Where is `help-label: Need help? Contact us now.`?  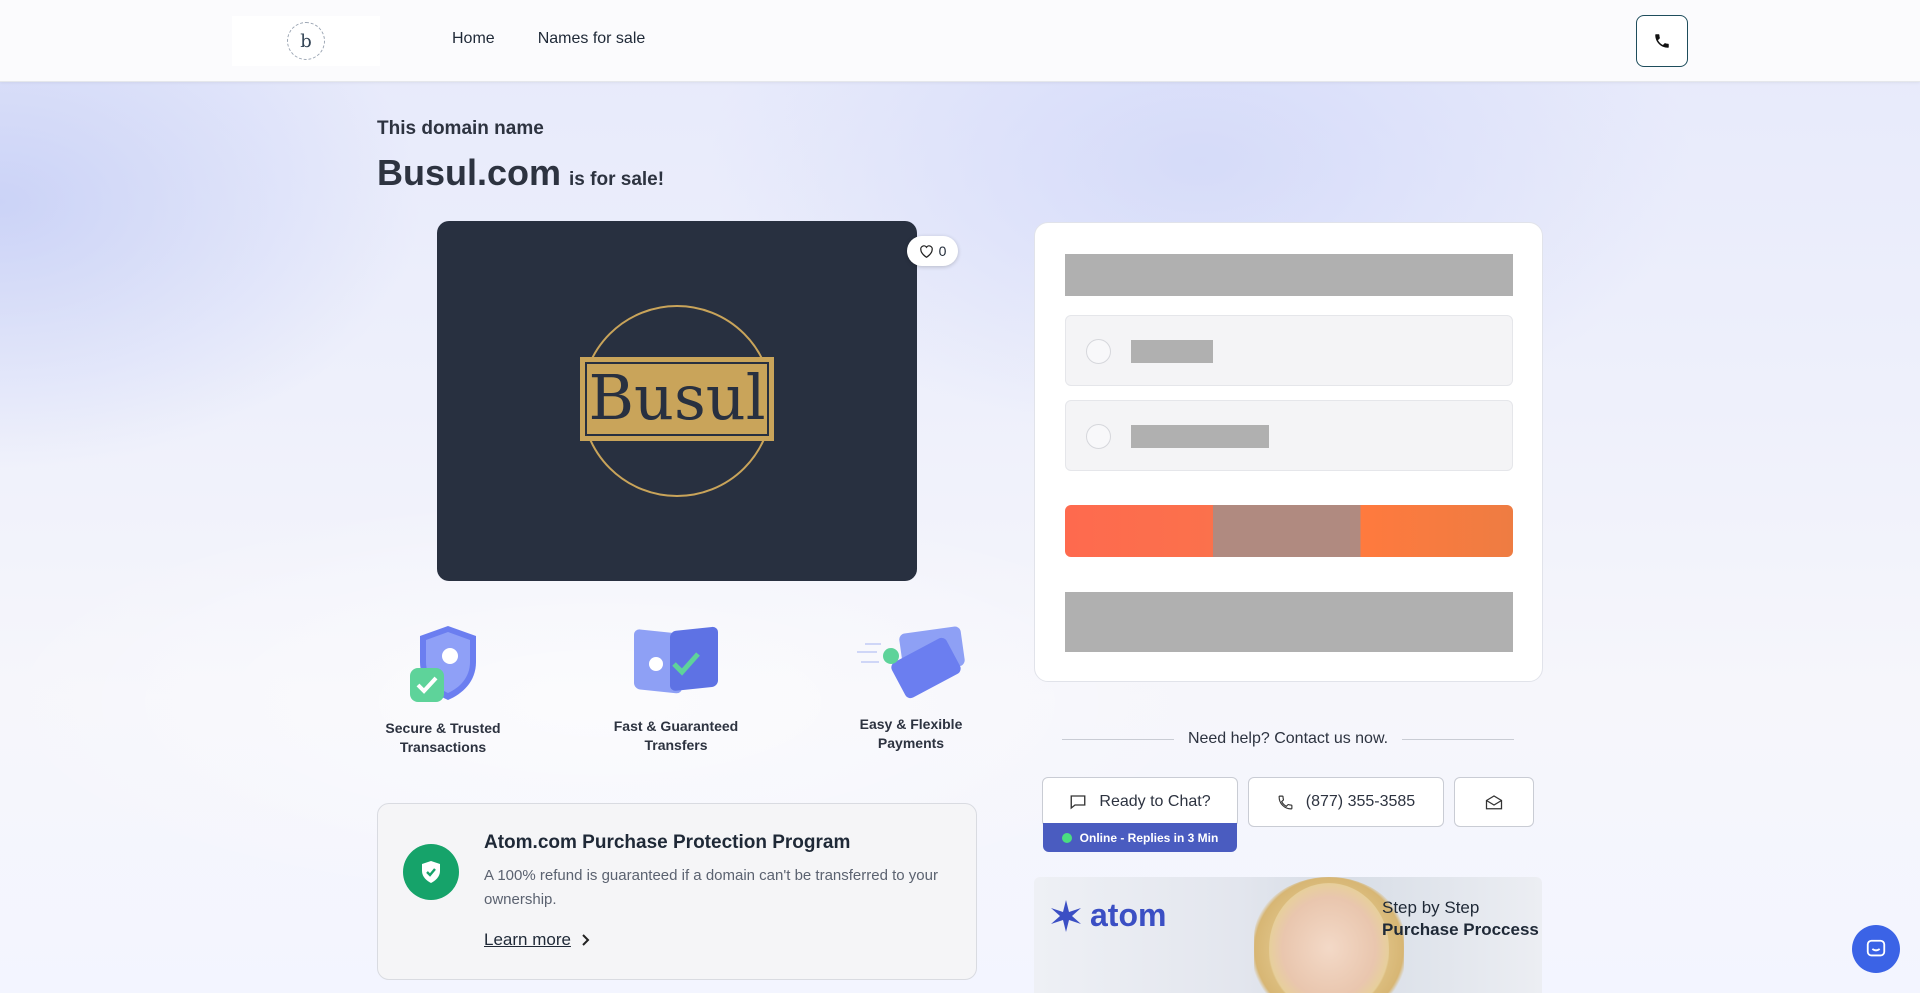
help-label: Need help? Contact us now. is located at coordinates (1288, 738).